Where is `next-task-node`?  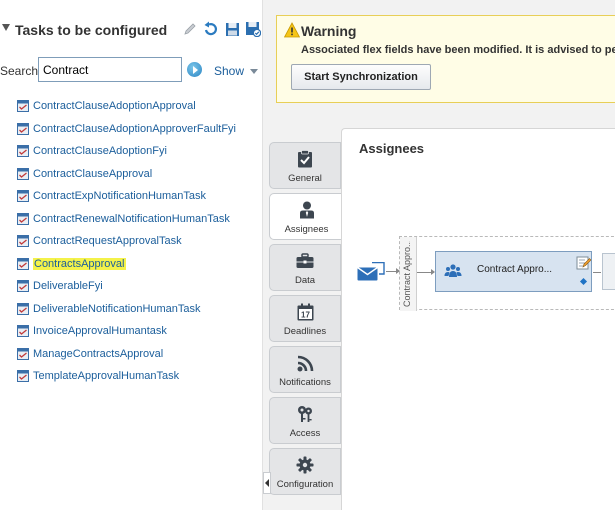 next-task-node is located at coordinates (608, 271).